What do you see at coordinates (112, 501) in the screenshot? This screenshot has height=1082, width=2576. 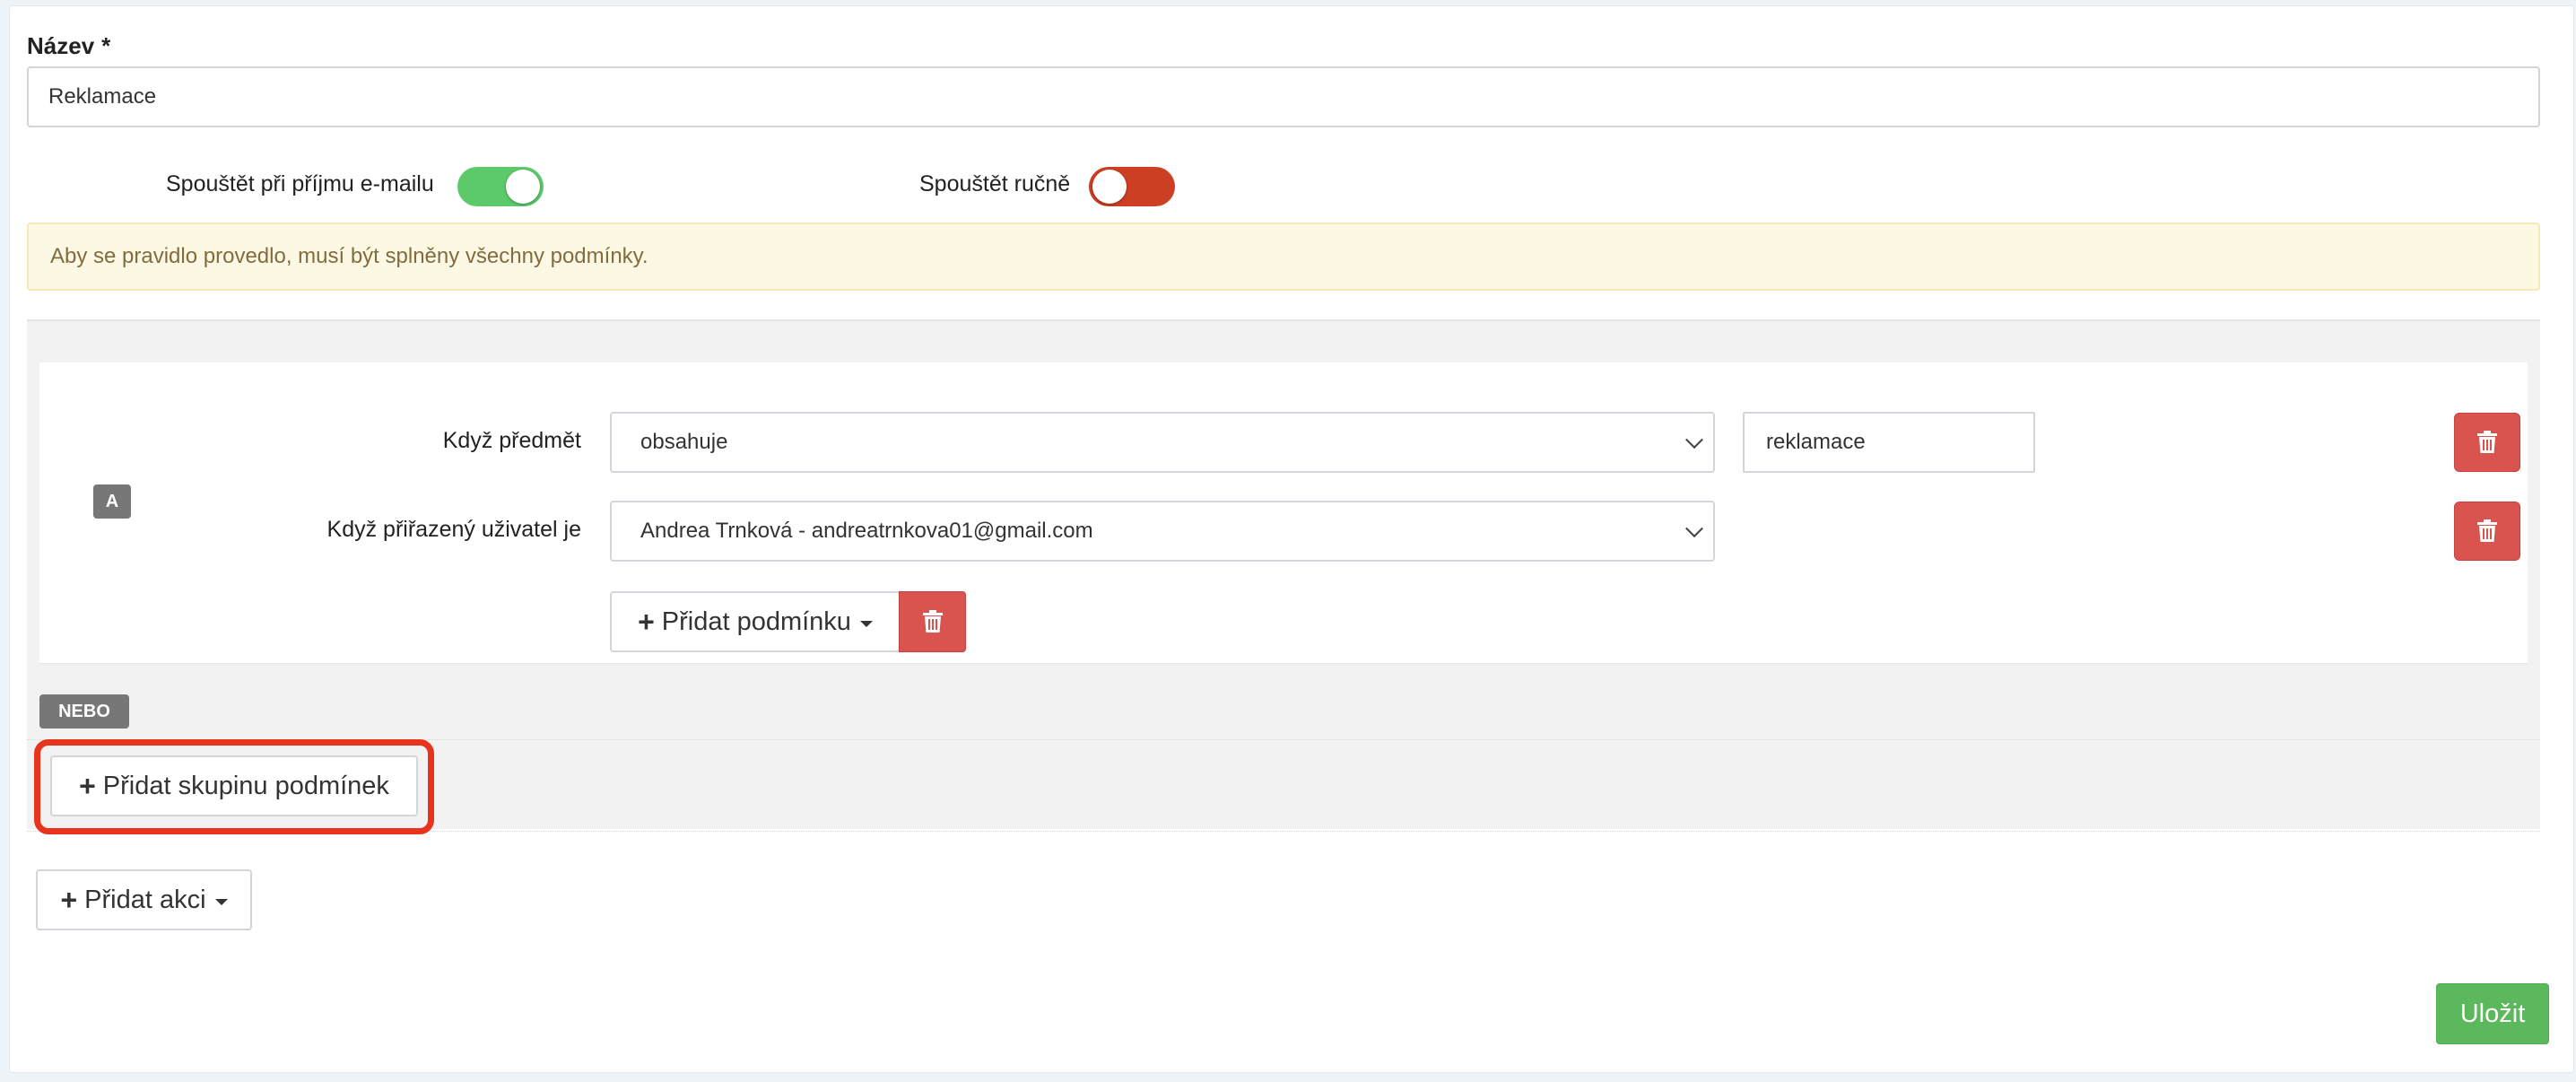 I see `group-badge: A` at bounding box center [112, 501].